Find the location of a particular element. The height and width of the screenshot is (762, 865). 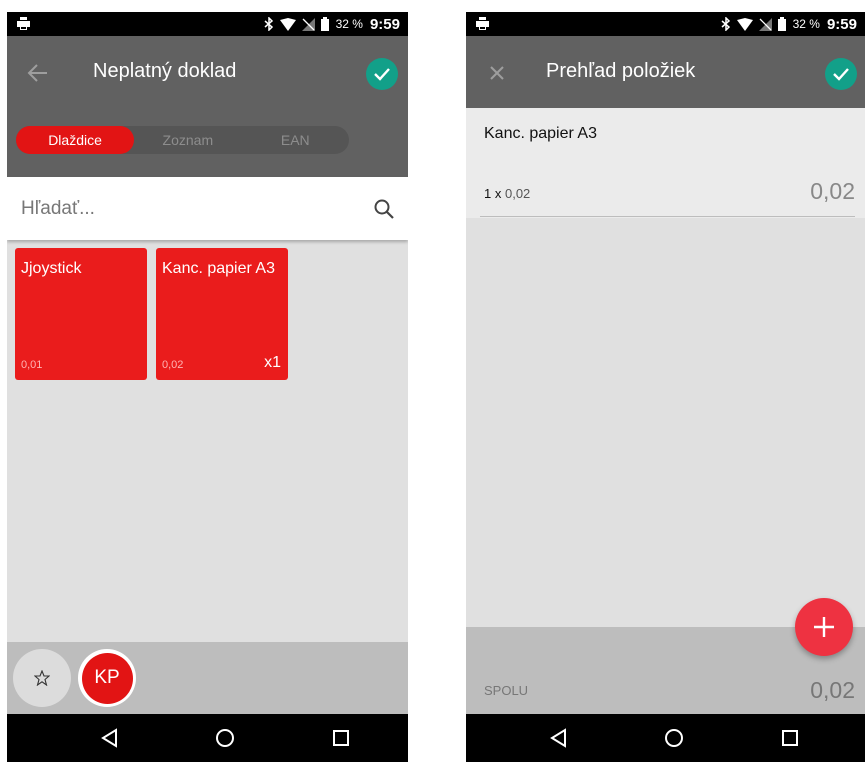

item-quantity-line: 1 x 0,02 is located at coordinates (507, 193).